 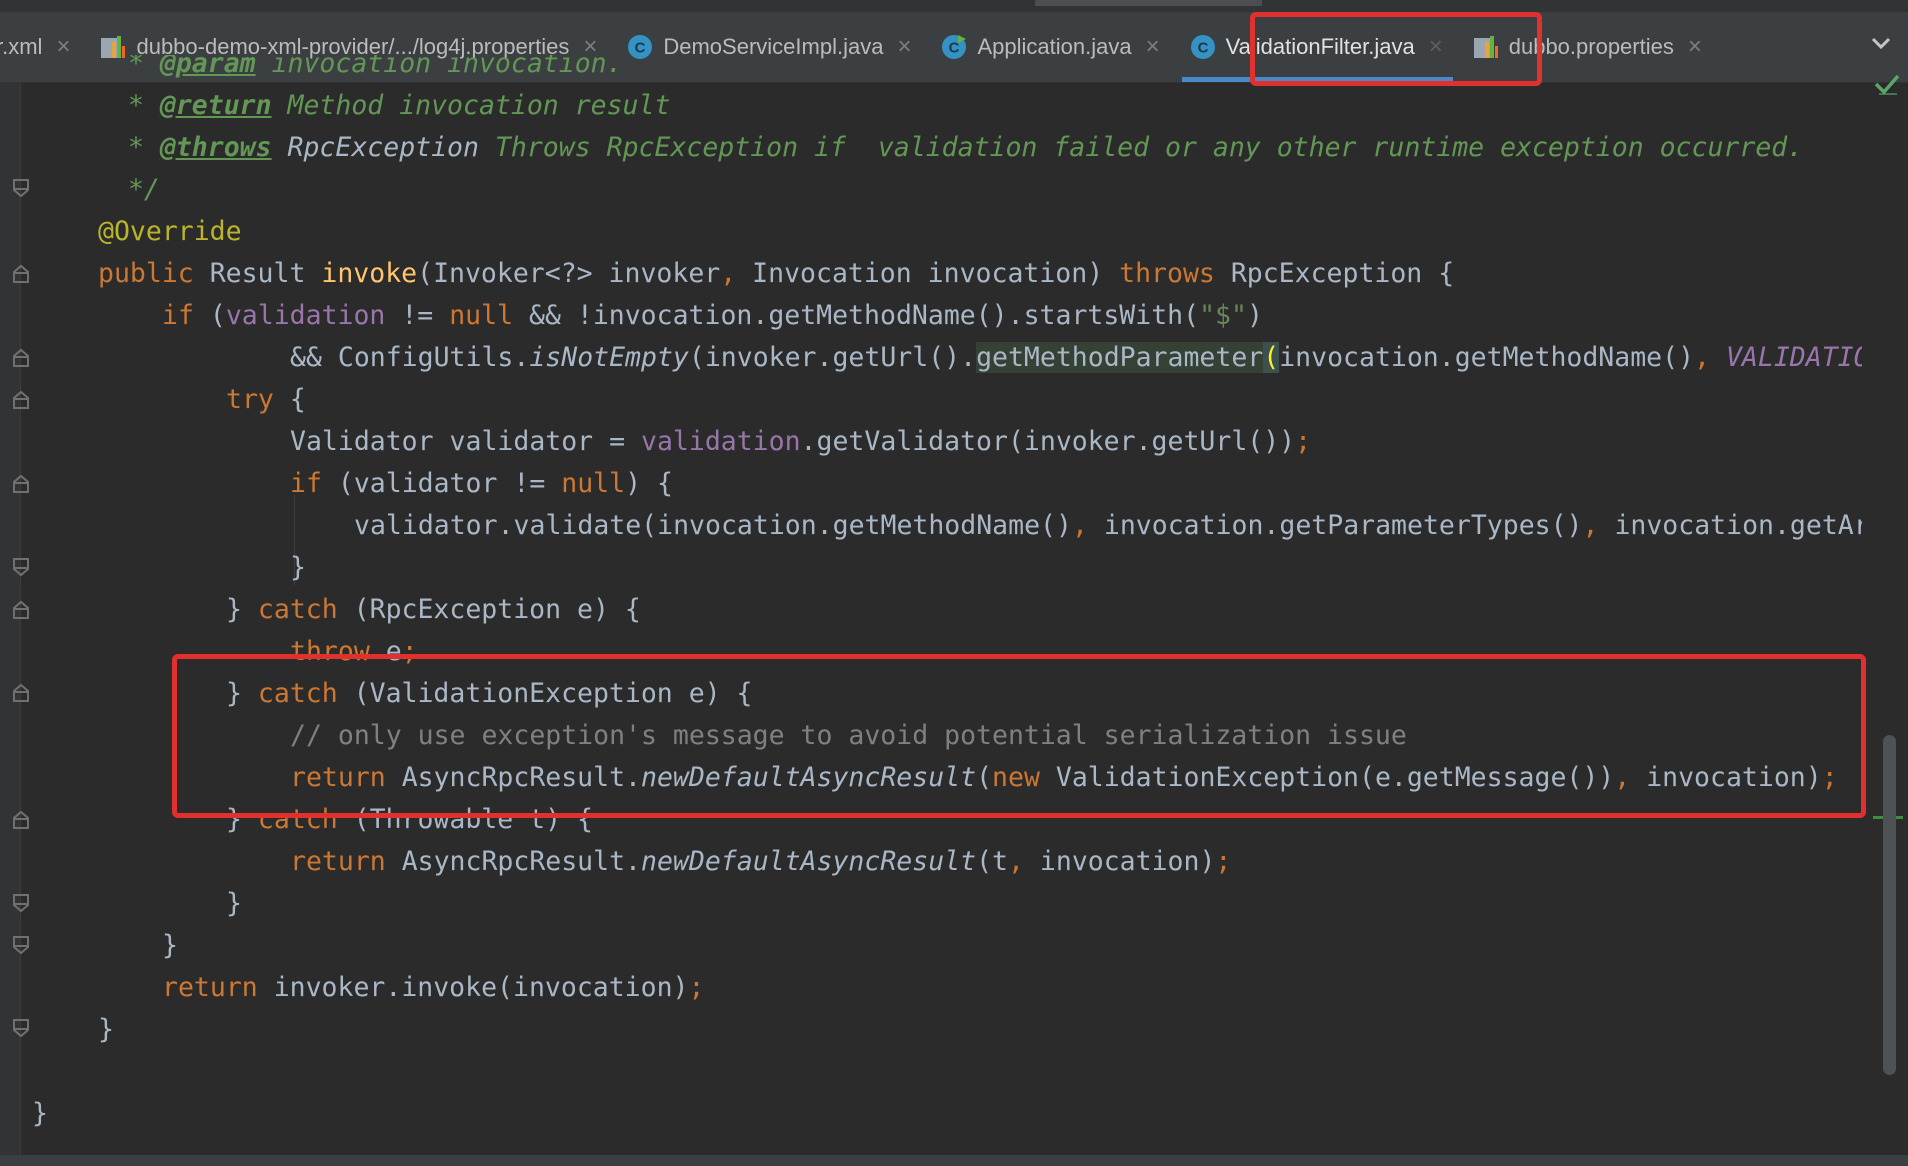 What do you see at coordinates (289, 399) in the screenshot?
I see `code-text: {` at bounding box center [289, 399].